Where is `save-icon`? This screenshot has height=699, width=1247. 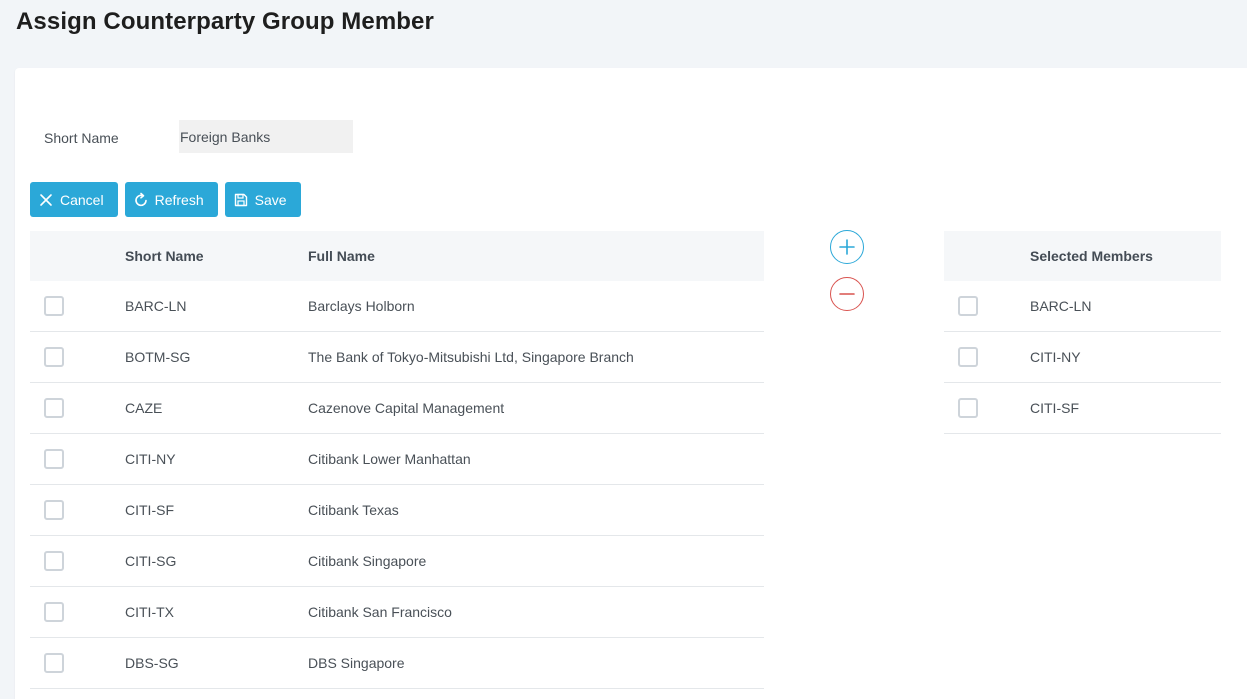 save-icon is located at coordinates (241, 200).